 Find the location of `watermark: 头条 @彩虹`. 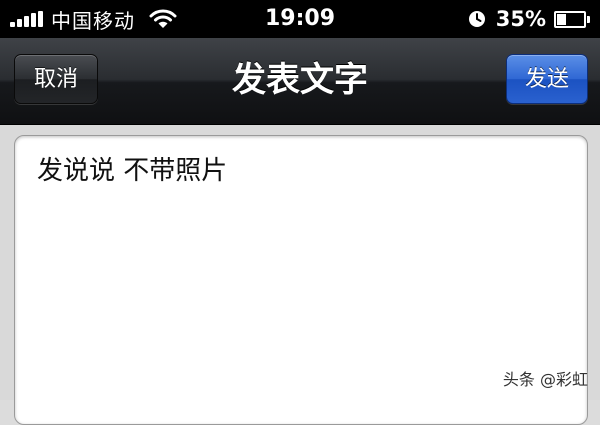

watermark: 头条 @彩虹 is located at coordinates (545, 379).